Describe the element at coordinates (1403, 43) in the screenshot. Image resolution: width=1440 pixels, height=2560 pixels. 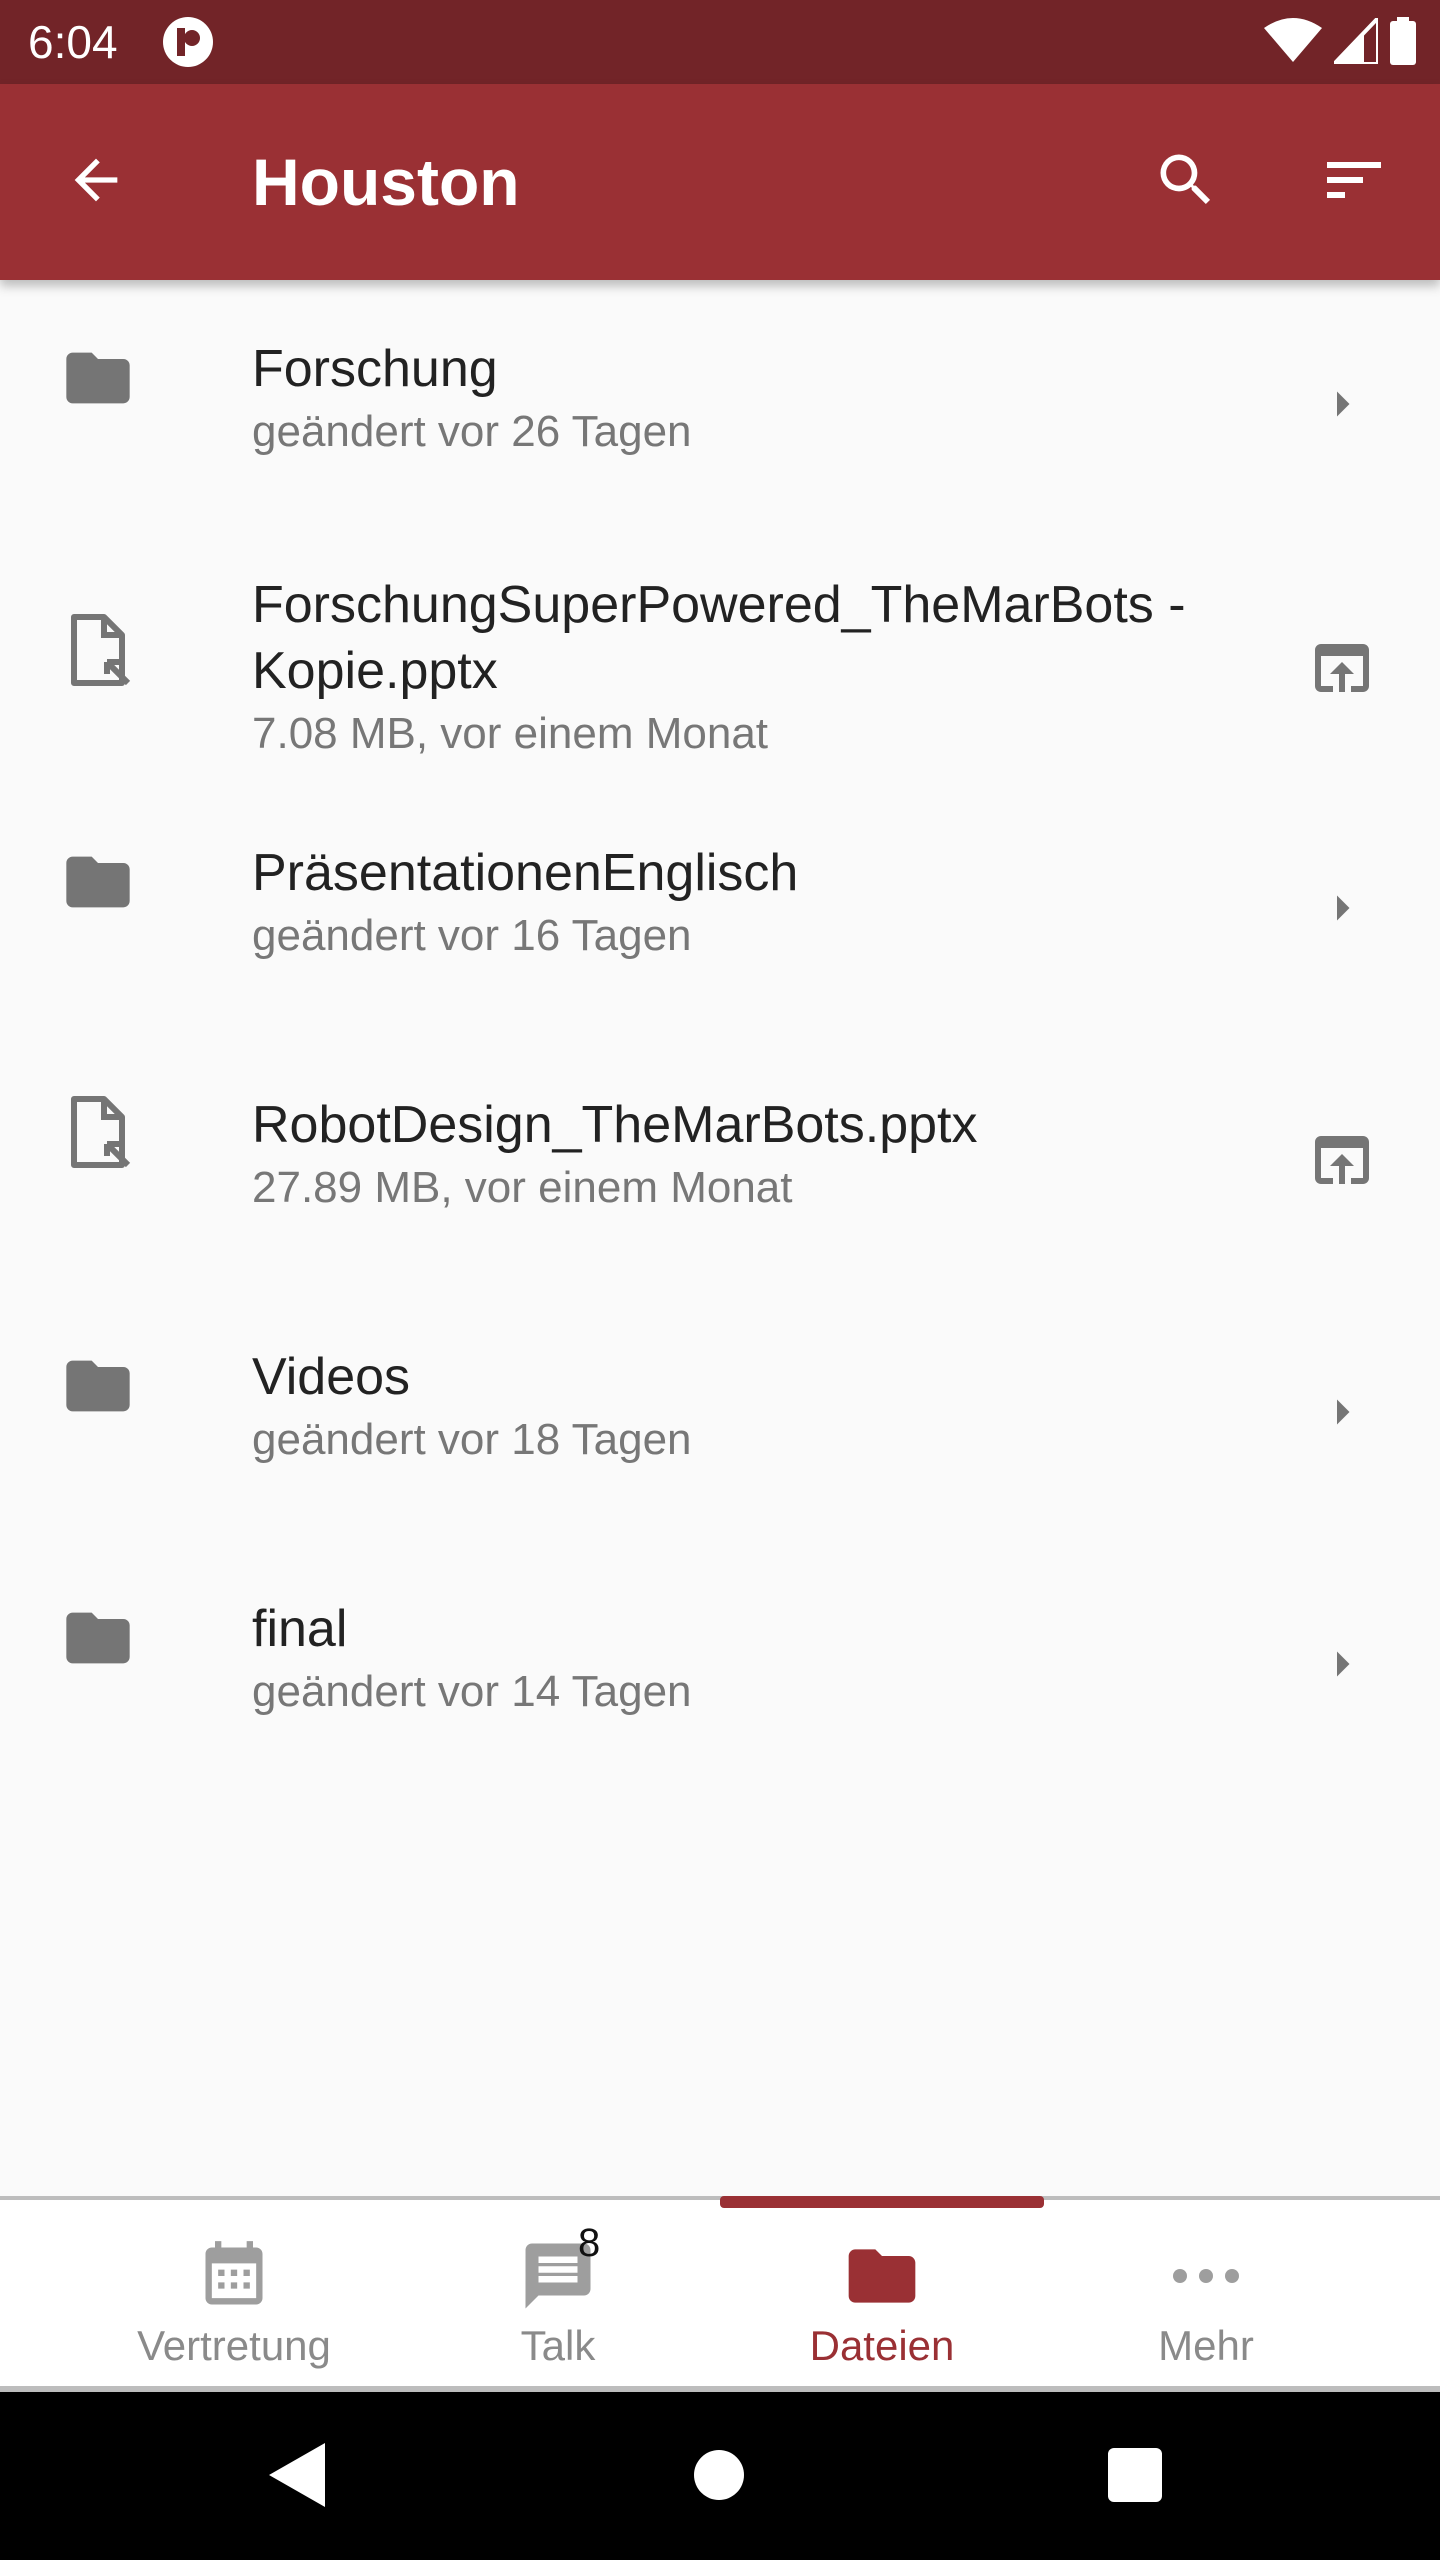
I see `battery-icon` at that location.